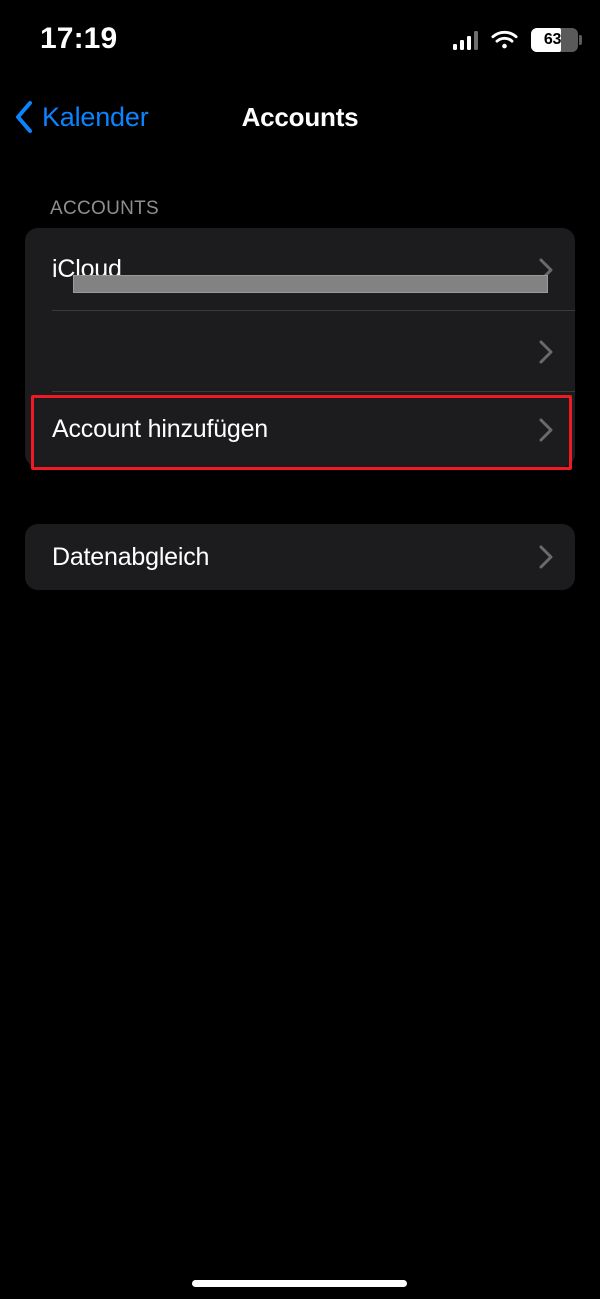  What do you see at coordinates (552, 39) in the screenshot?
I see `battery-percent-label: 63` at bounding box center [552, 39].